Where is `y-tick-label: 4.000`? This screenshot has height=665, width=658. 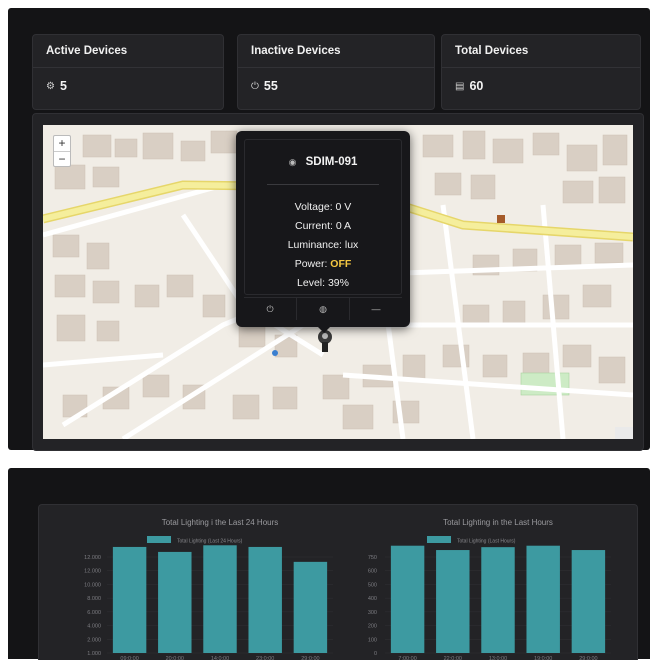
y-tick-label: 4.000 is located at coordinates (94, 627).